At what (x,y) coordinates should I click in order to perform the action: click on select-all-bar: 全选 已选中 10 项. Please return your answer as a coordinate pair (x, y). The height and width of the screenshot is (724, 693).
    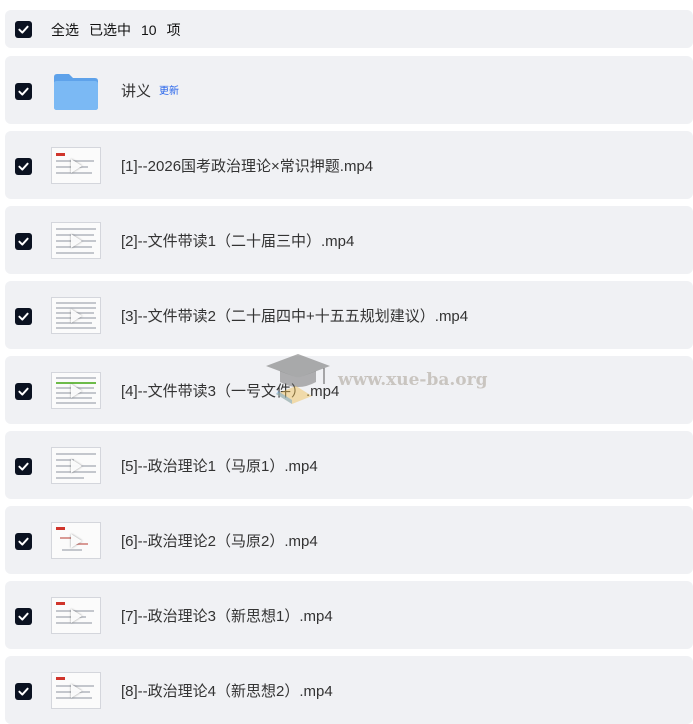
    Looking at the image, I should click on (349, 29).